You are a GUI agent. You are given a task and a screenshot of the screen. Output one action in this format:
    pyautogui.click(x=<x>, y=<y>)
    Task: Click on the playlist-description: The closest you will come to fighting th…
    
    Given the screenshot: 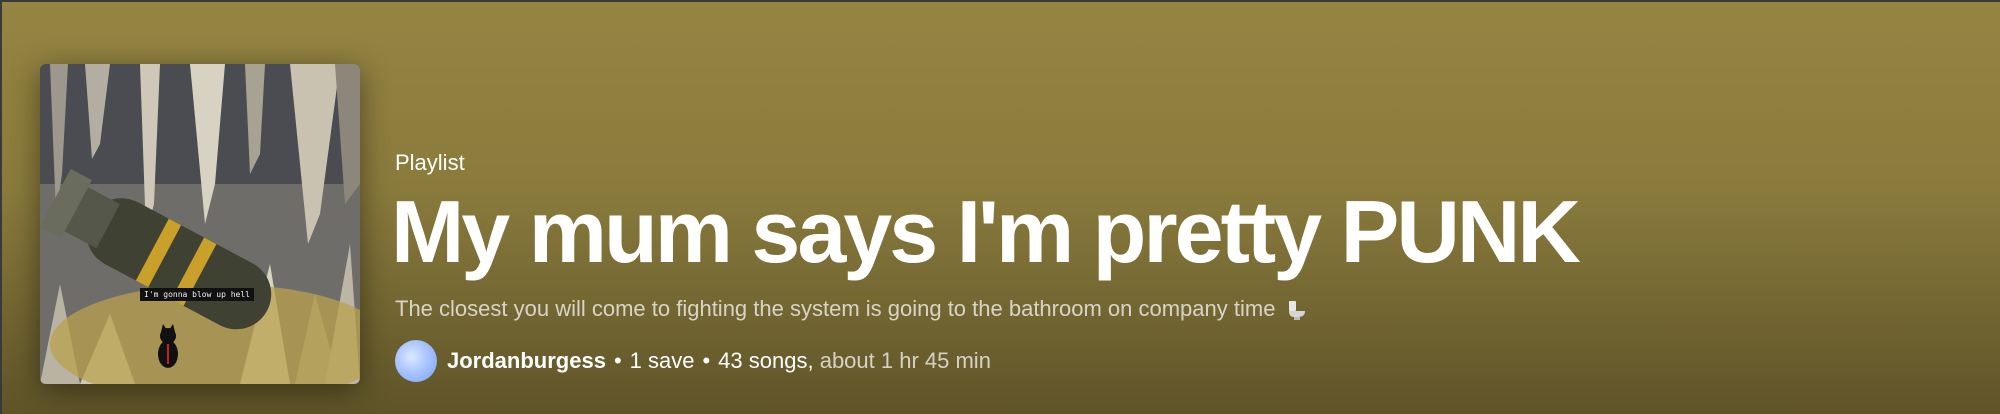 What is the action you would take?
    pyautogui.click(x=850, y=309)
    